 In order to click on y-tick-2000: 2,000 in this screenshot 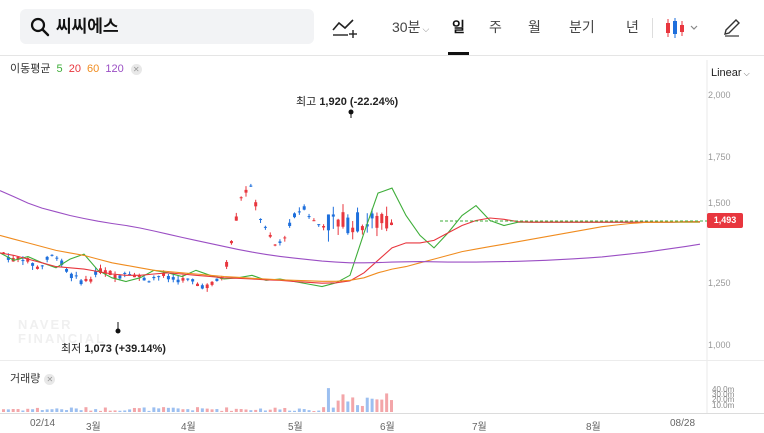, I will do `click(719, 95)`.